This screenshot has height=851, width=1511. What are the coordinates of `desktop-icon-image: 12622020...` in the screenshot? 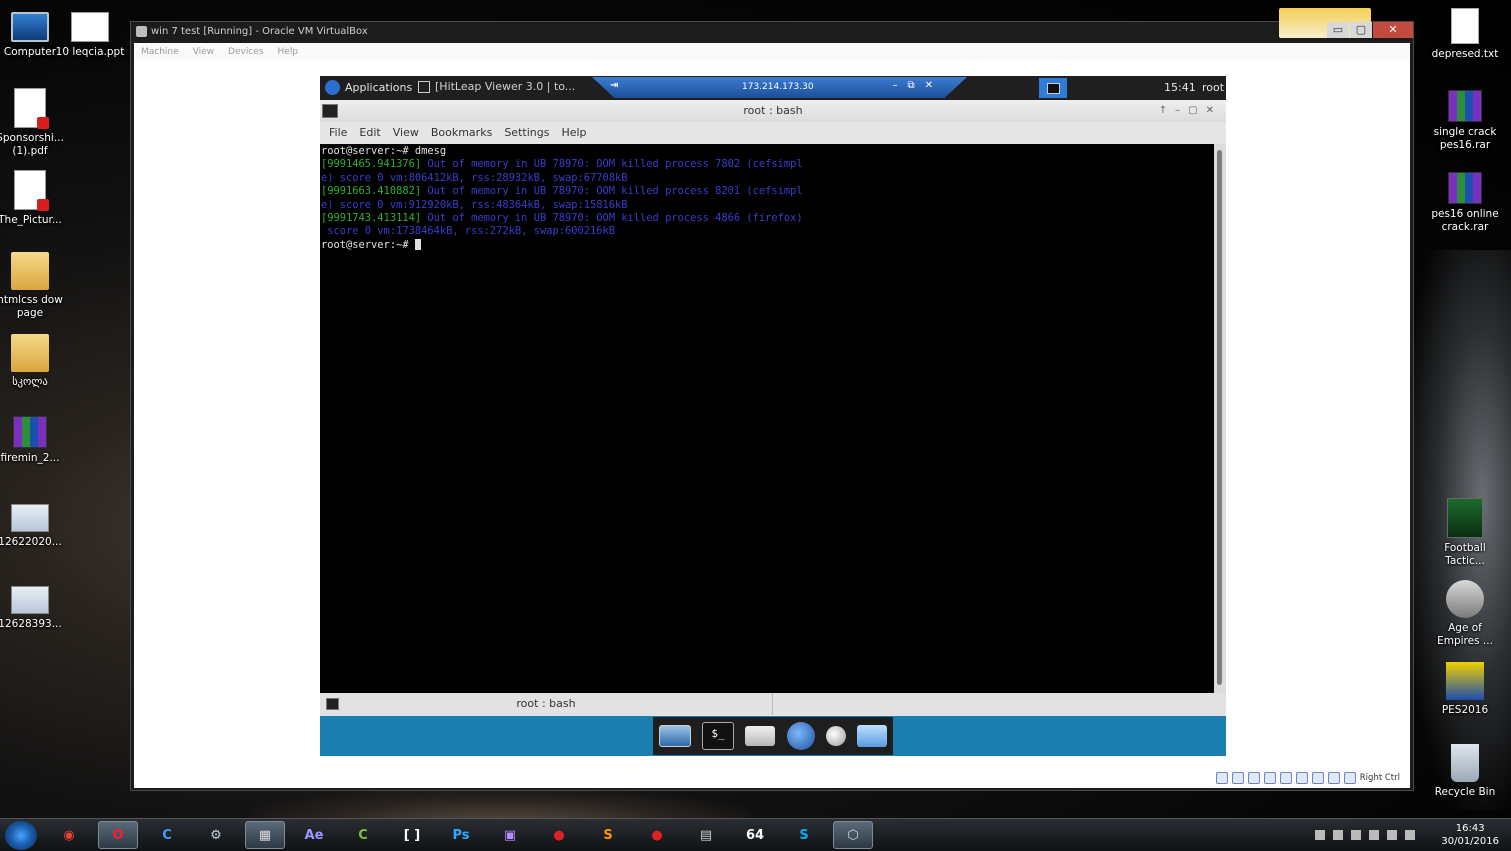 It's located at (33, 523).